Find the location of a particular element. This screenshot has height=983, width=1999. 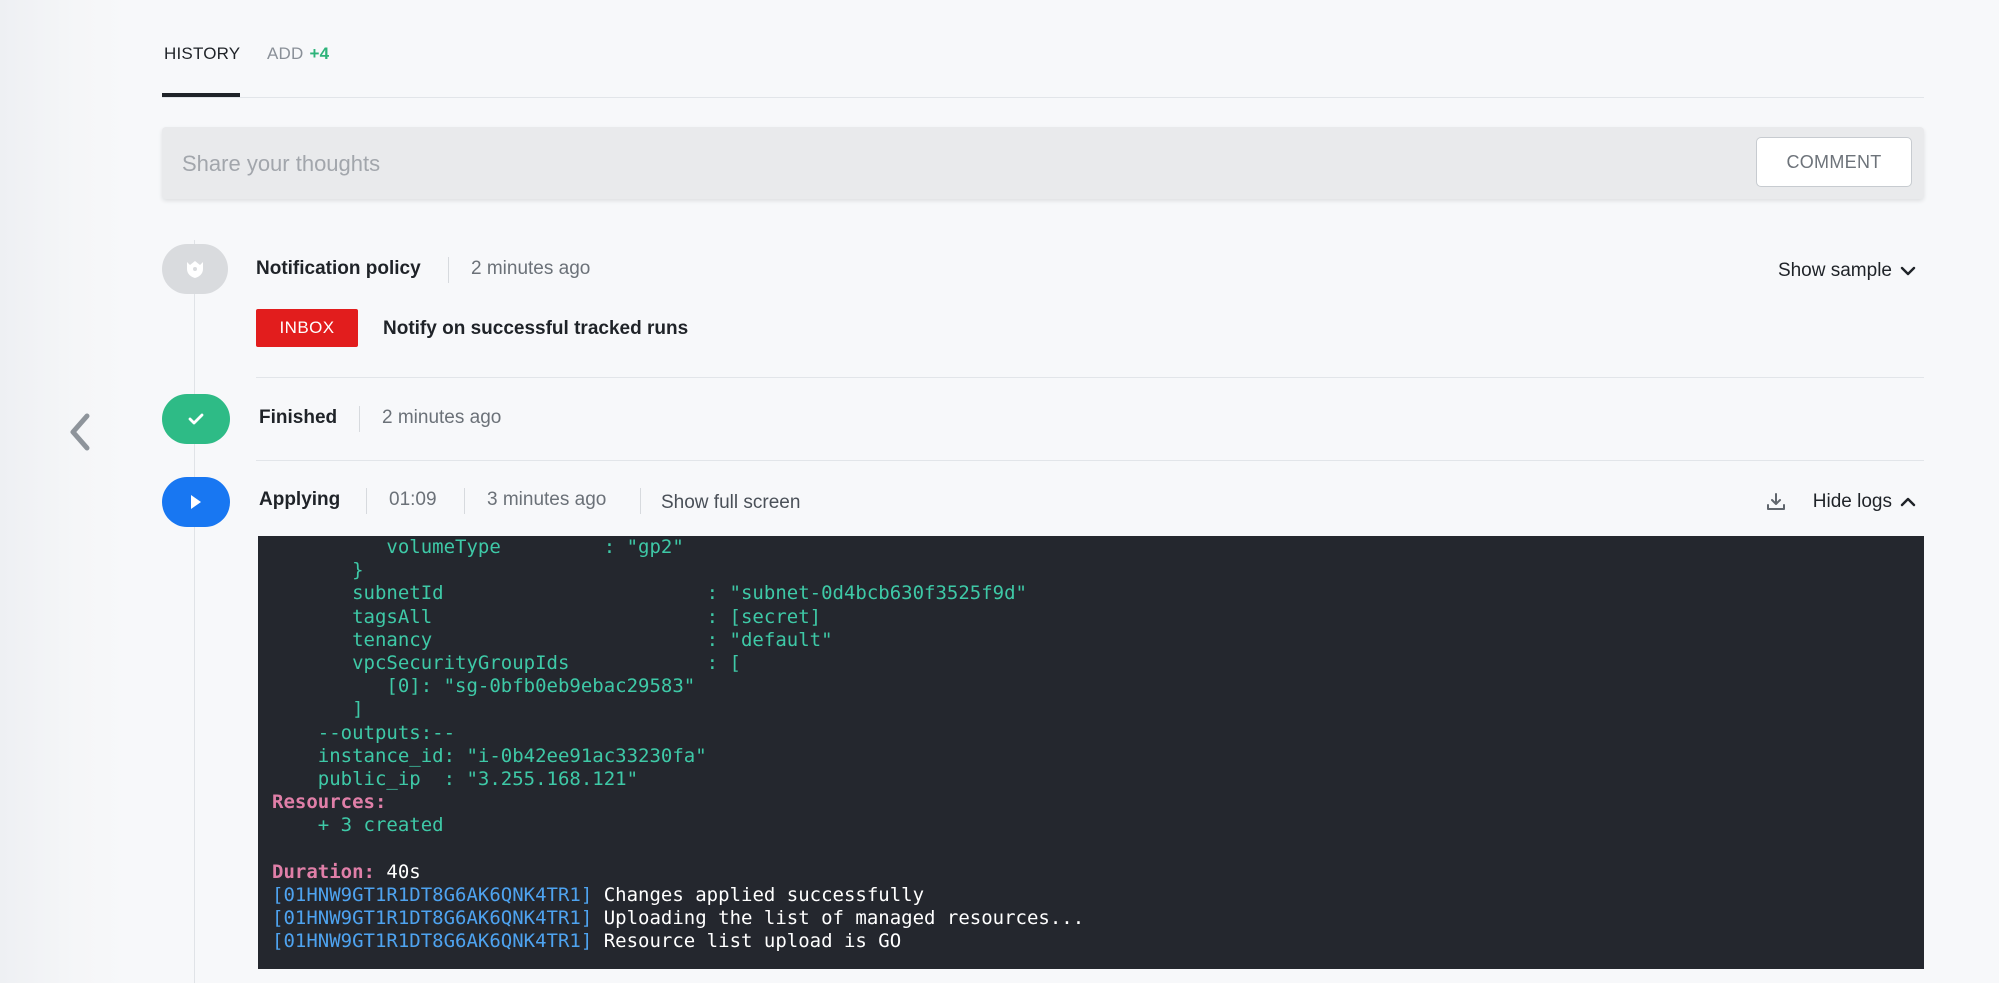

download-logs-button is located at coordinates (1776, 502).